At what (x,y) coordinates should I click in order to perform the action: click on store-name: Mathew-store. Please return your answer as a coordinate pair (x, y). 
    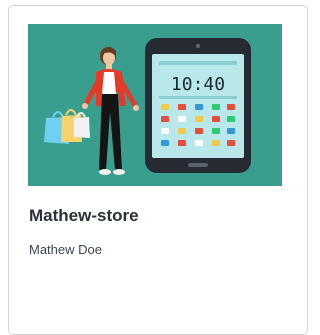
    Looking at the image, I should click on (84, 216).